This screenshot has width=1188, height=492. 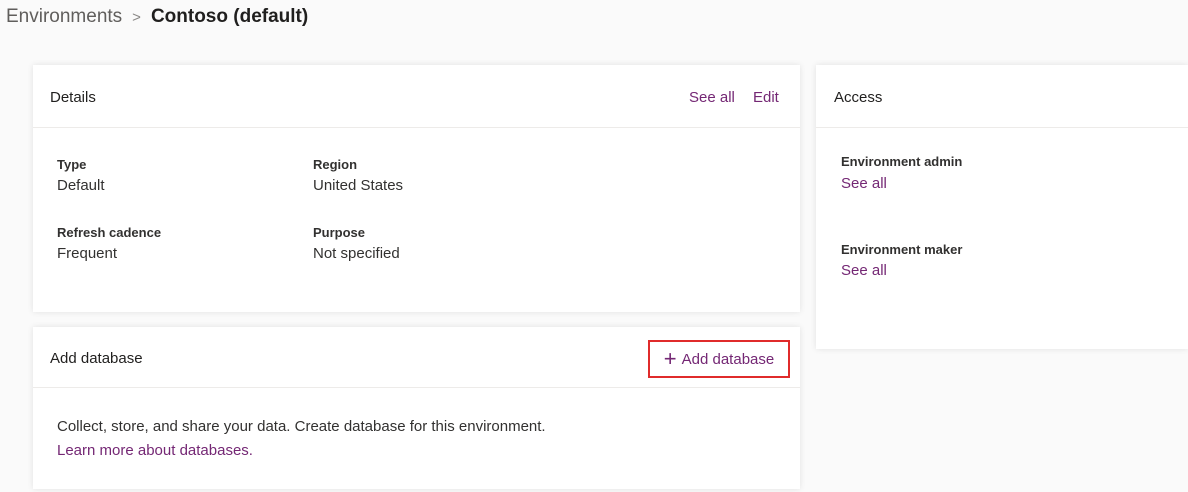 I want to click on plus-icon: +, so click(x=670, y=358).